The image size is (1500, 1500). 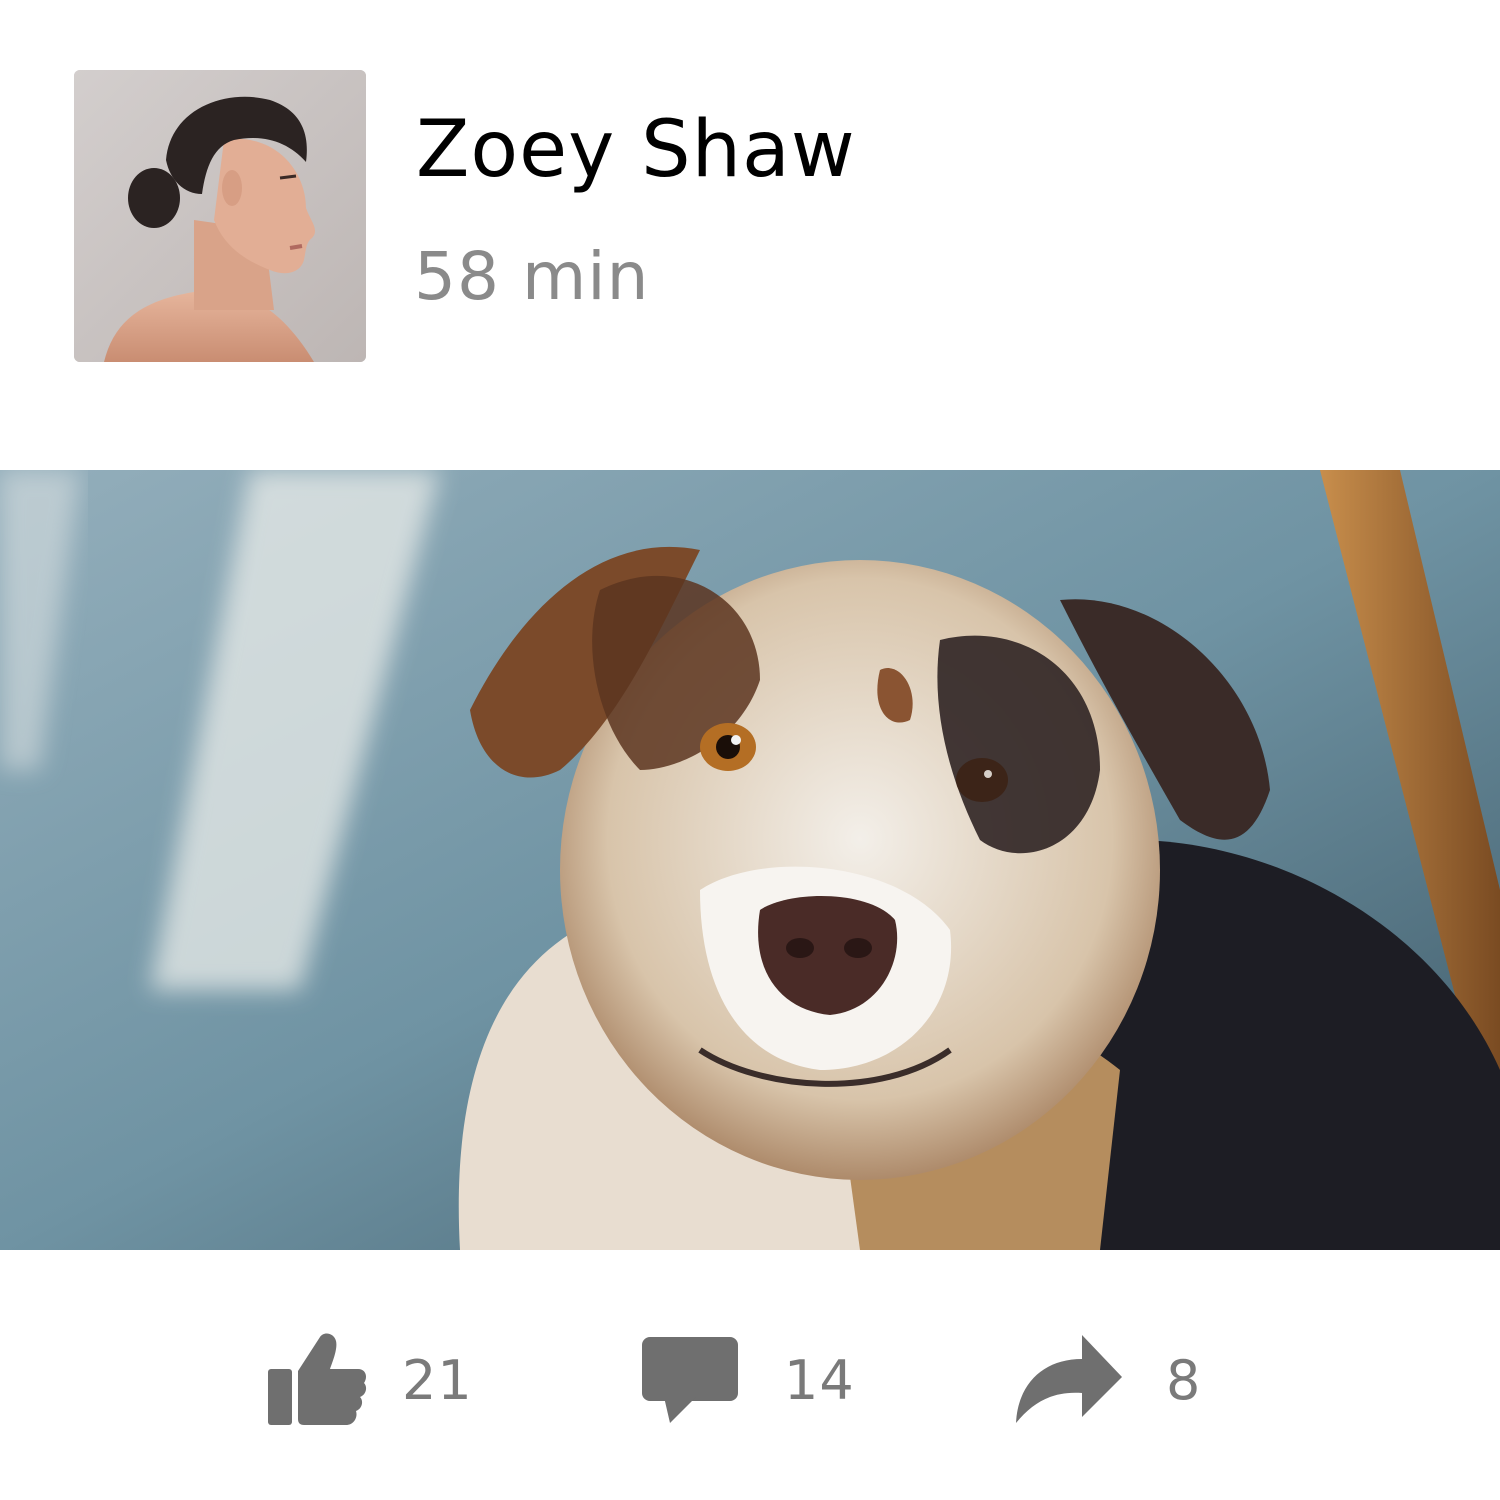 What do you see at coordinates (1069, 1379) in the screenshot?
I see `share-arrow-icon` at bounding box center [1069, 1379].